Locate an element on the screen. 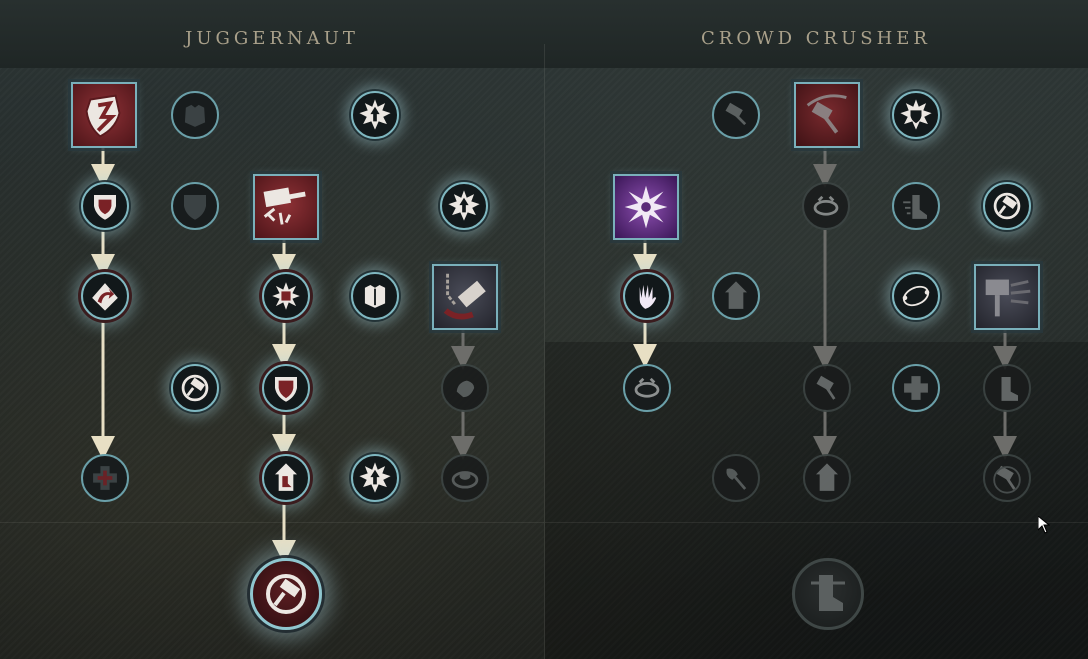 Image resolution: width=1088 pixels, height=659 pixels. crowd-crusher-skill-grab-hand is located at coordinates (647, 296).